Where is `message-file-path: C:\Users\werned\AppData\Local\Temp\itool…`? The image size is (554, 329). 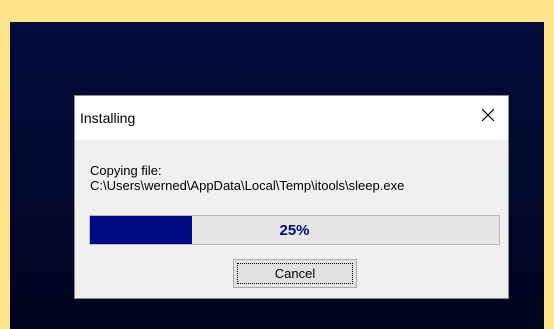
message-file-path: C:\Users\werned\AppData\Local\Temp\itool… is located at coordinates (247, 185).